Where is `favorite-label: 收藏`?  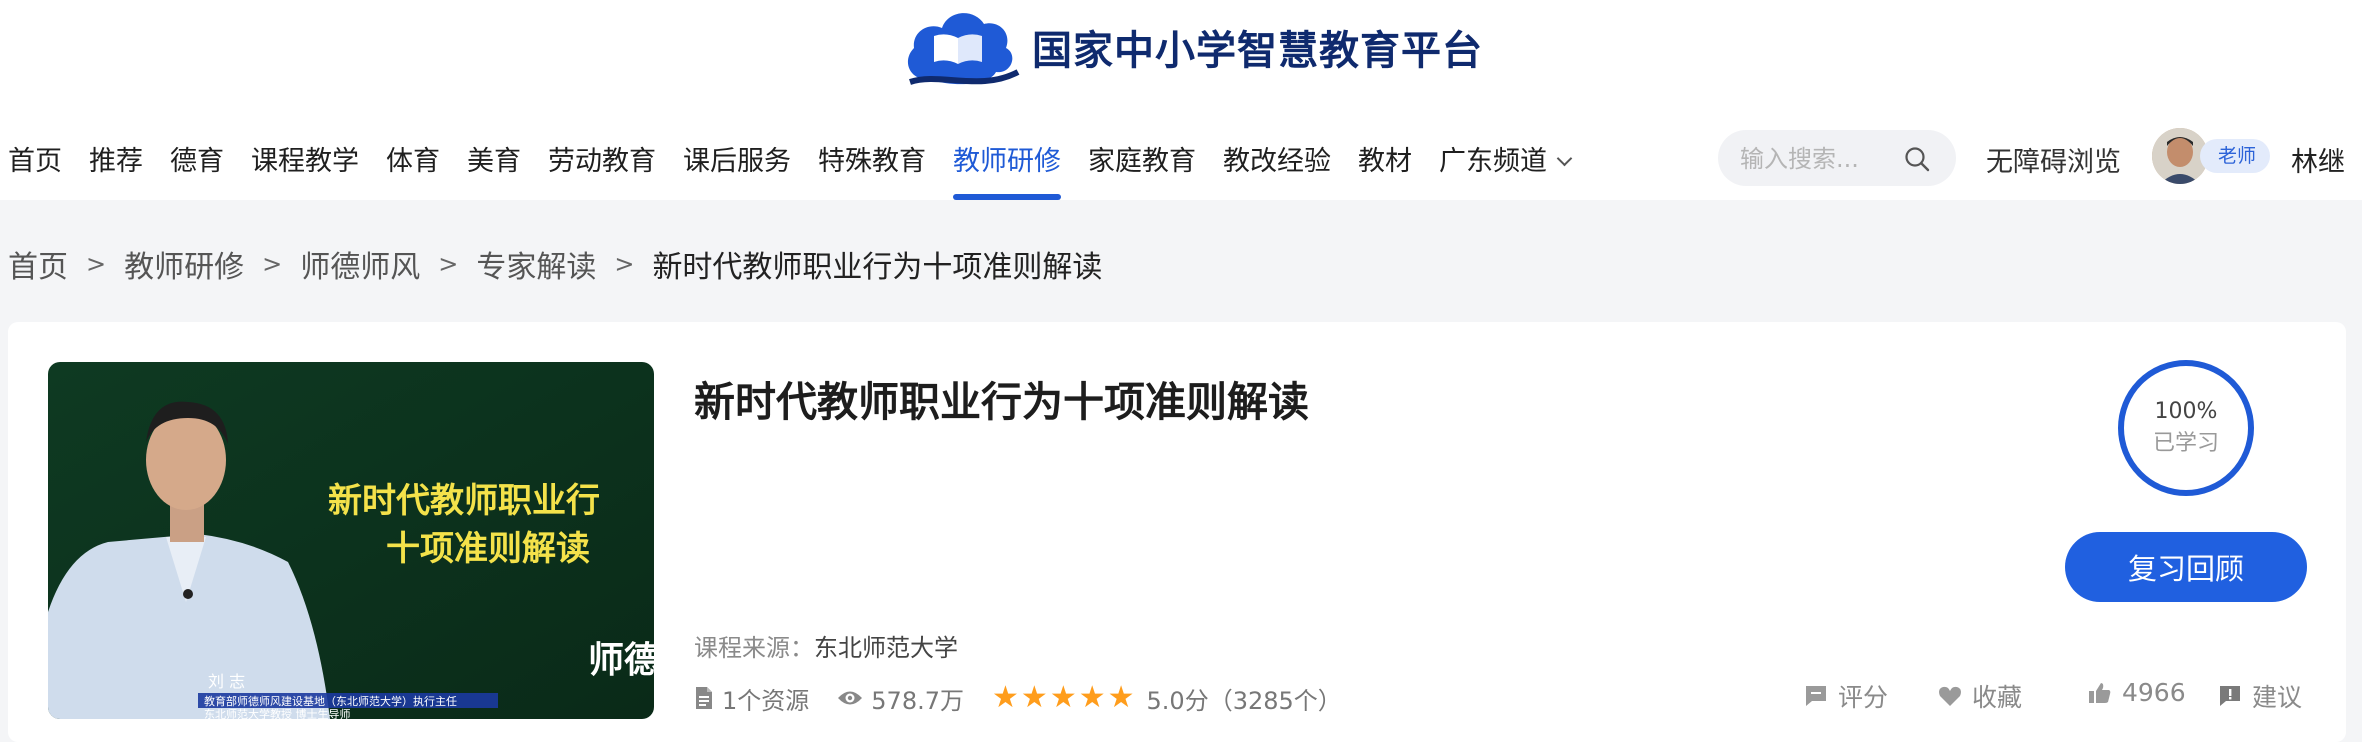 favorite-label: 收藏 is located at coordinates (1997, 697).